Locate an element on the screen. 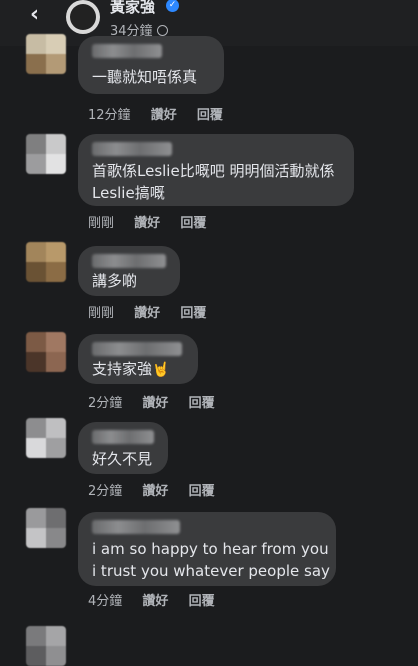  comment-text: 首歌係Leslie比嘅吧 明明個活動就係 is located at coordinates (213, 171).